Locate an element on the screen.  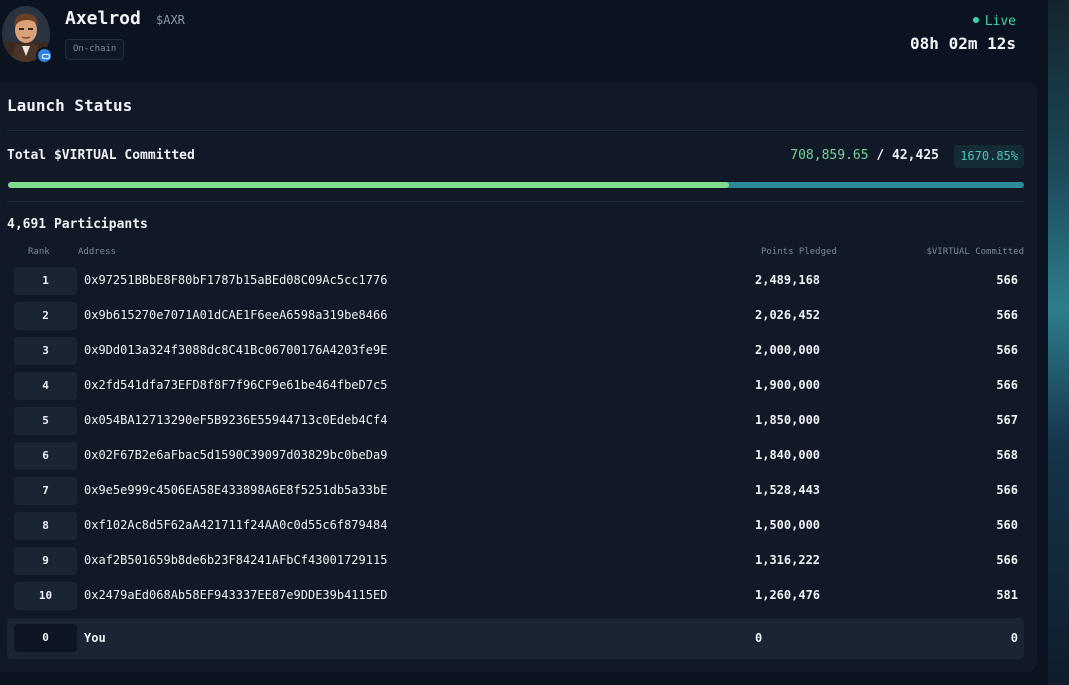
points-cell: 1,316,222 is located at coordinates (788, 560).